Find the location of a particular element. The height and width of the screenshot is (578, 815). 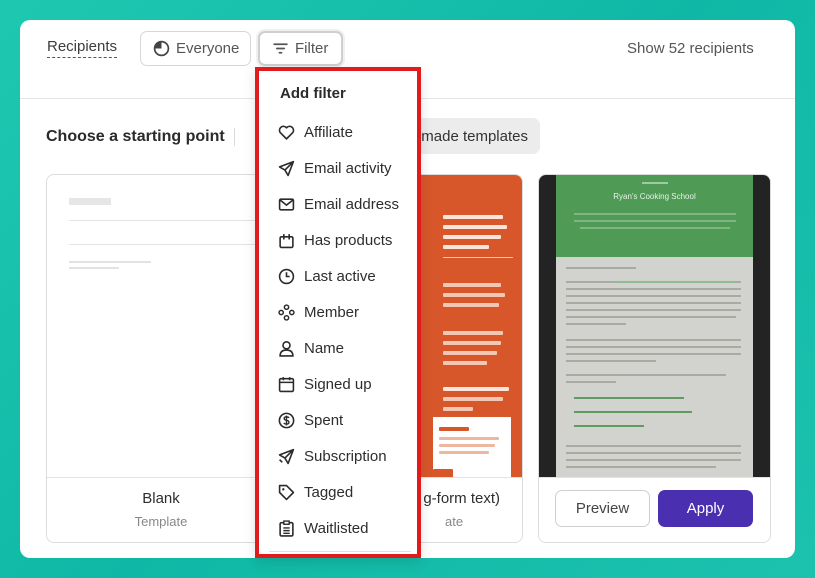

heart-icon is located at coordinates (286, 132).